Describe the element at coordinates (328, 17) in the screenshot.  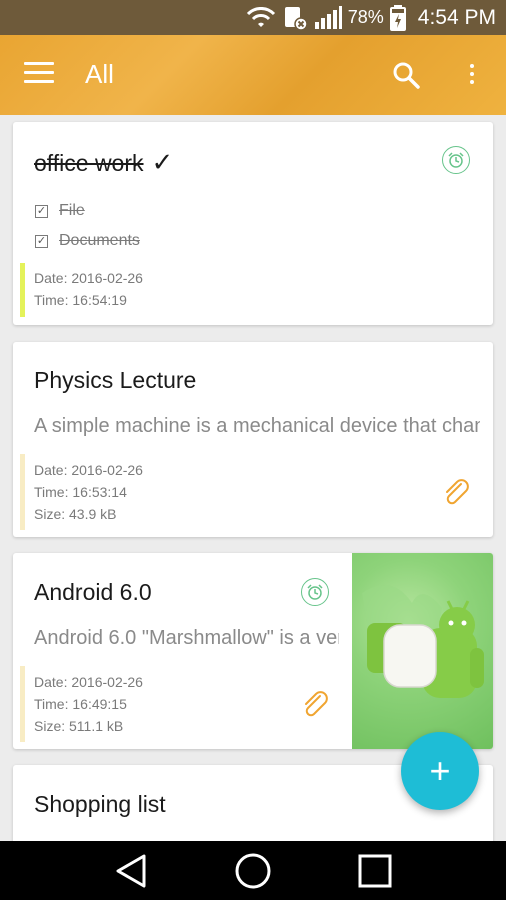
I see `signal-icon` at that location.